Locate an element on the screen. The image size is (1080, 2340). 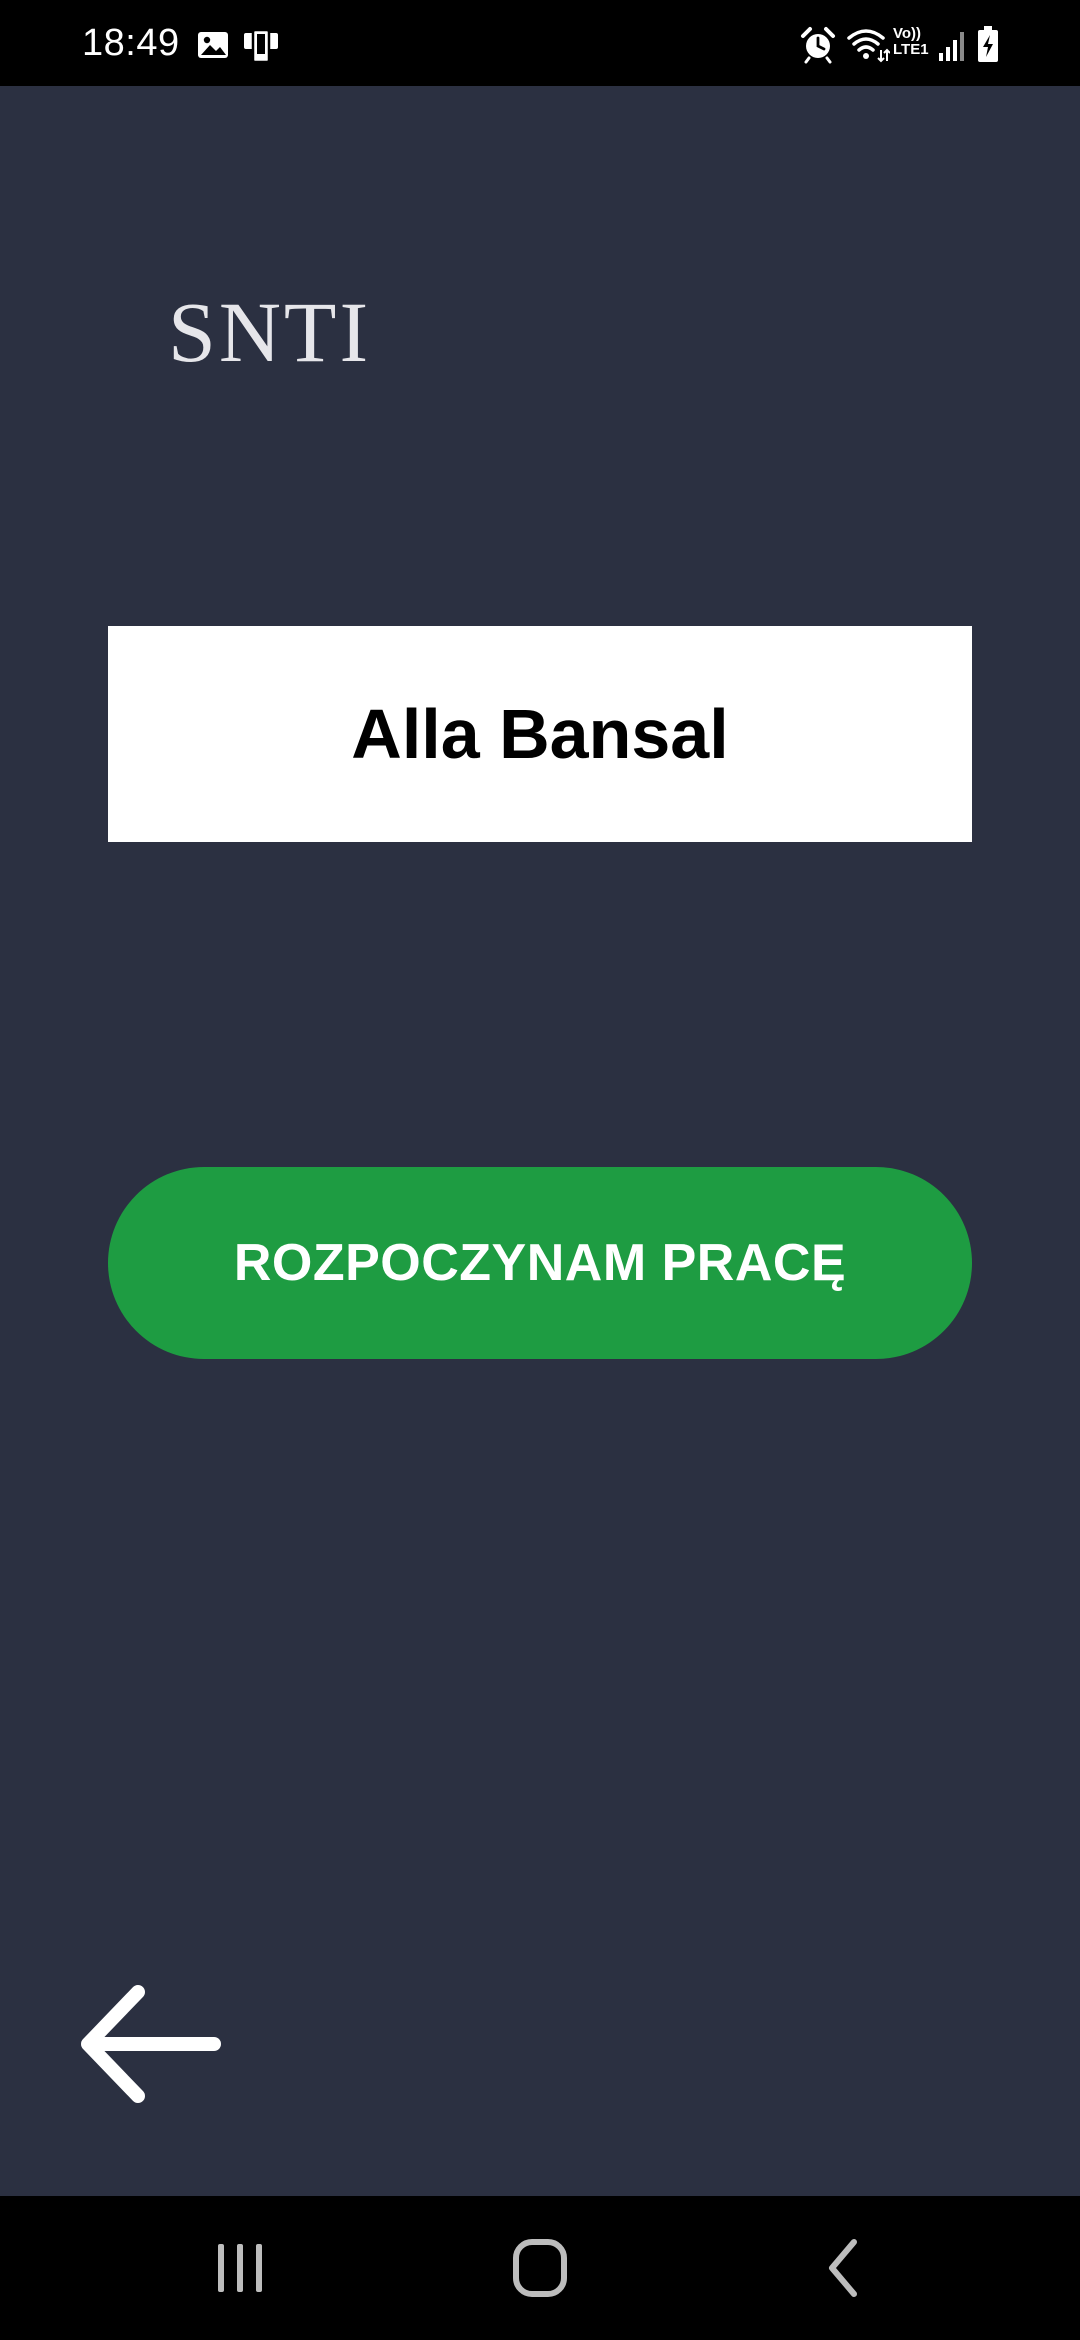
volte-bottom-label: LTE1 is located at coordinates (911, 49).